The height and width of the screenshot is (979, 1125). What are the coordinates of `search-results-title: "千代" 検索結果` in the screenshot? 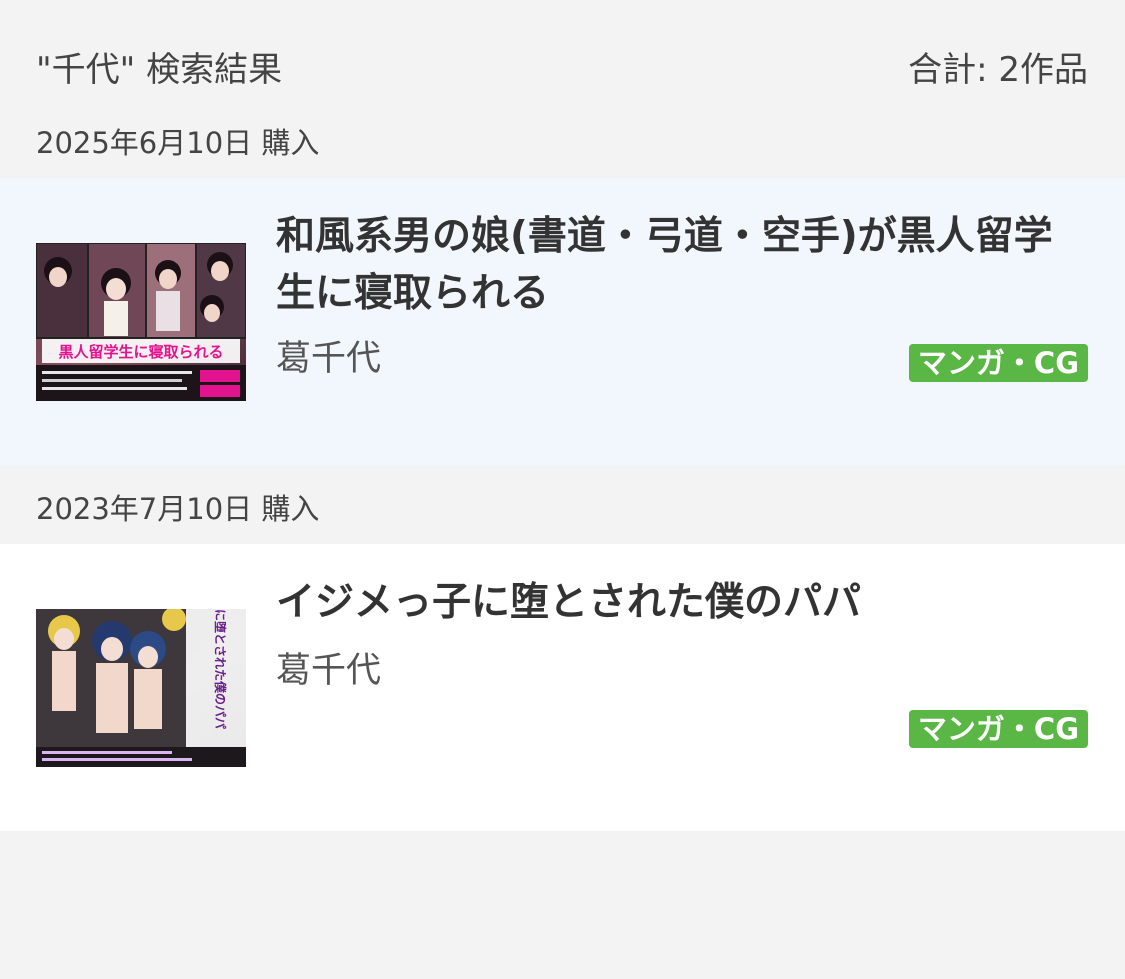 It's located at (159, 69).